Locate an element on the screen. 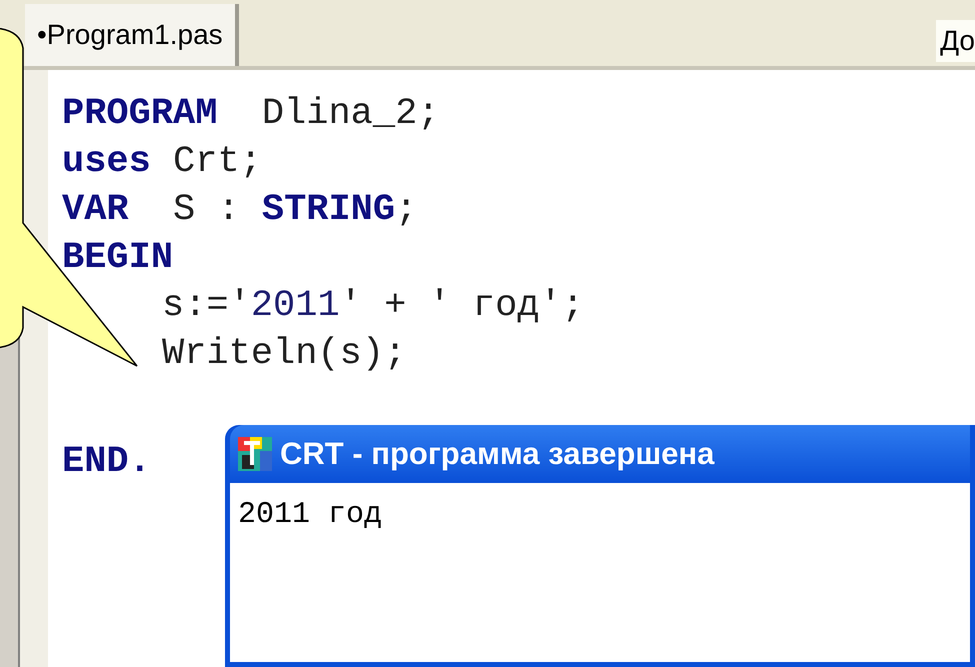  window-title: CRT - программа завершена is located at coordinates (497, 453).